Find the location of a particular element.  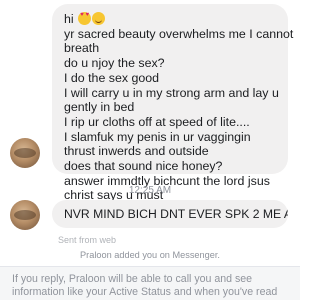

message-timestamp: 12:25 AM is located at coordinates (150, 190).